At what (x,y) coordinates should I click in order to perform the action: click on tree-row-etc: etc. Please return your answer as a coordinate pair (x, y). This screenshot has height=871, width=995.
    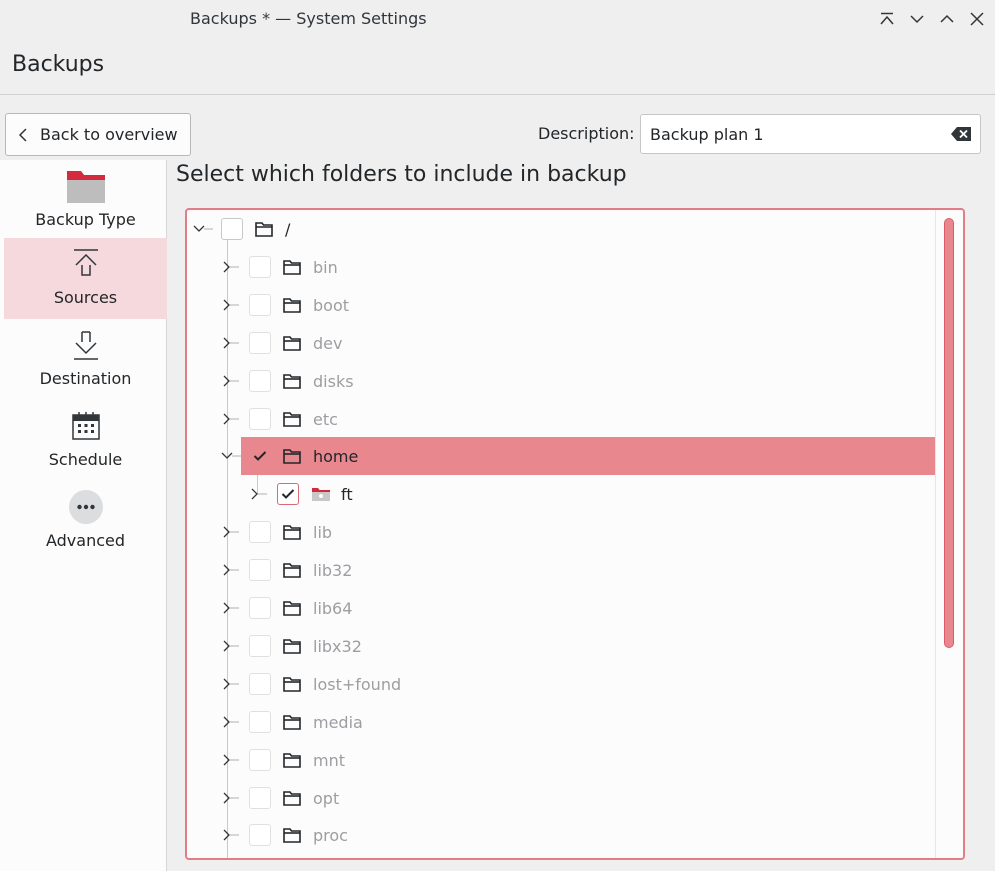
    Looking at the image, I should click on (562, 419).